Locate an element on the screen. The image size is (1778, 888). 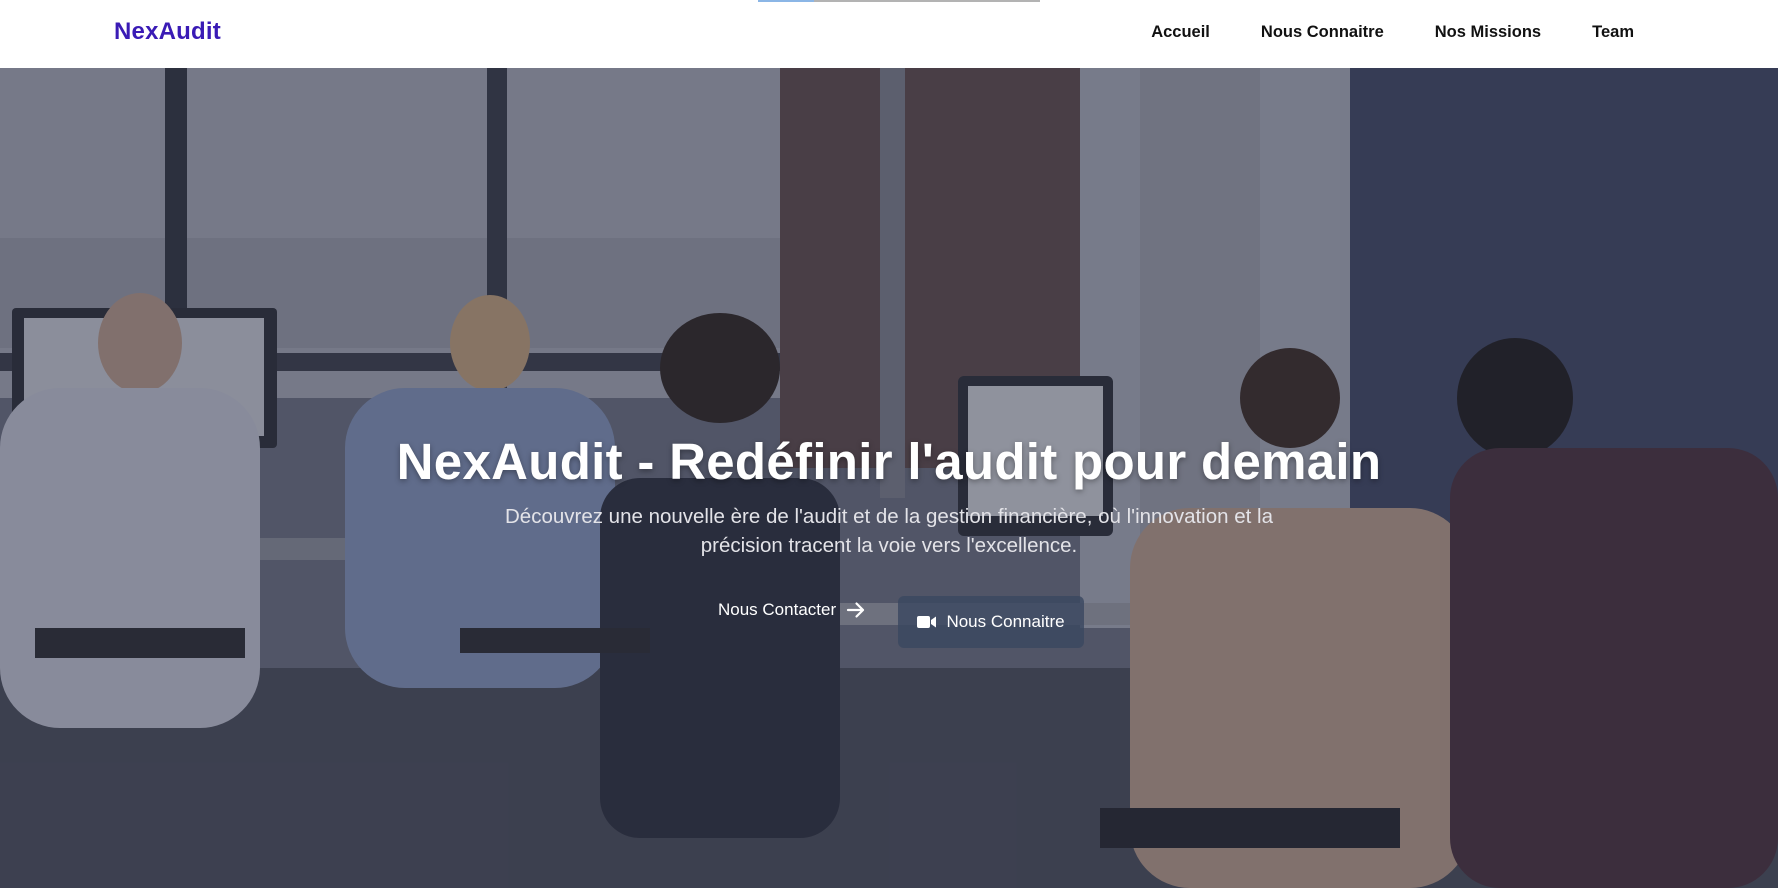
nav-item-team: Team is located at coordinates (1613, 32).